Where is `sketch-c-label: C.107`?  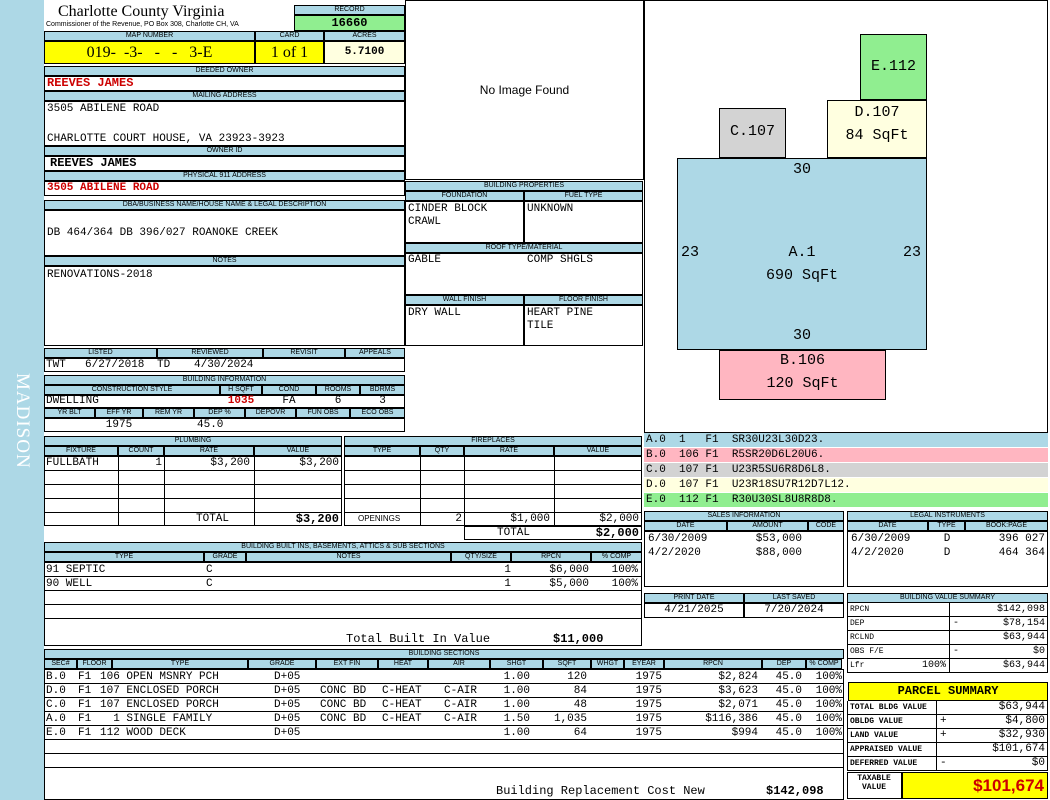 sketch-c-label: C.107 is located at coordinates (752, 131).